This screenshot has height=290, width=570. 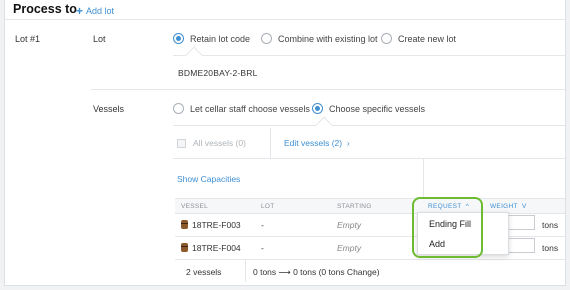 I want to click on radio-label: Create new lot, so click(x=427, y=38).